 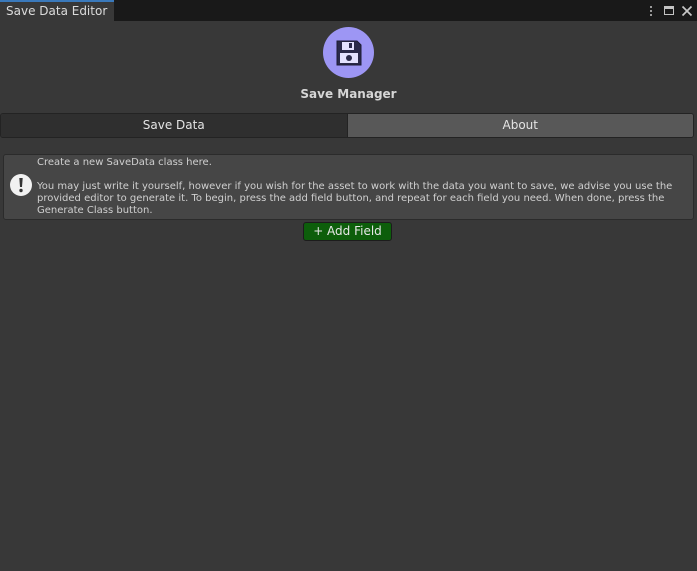 I want to click on page-title: Save Manager, so click(x=348, y=94).